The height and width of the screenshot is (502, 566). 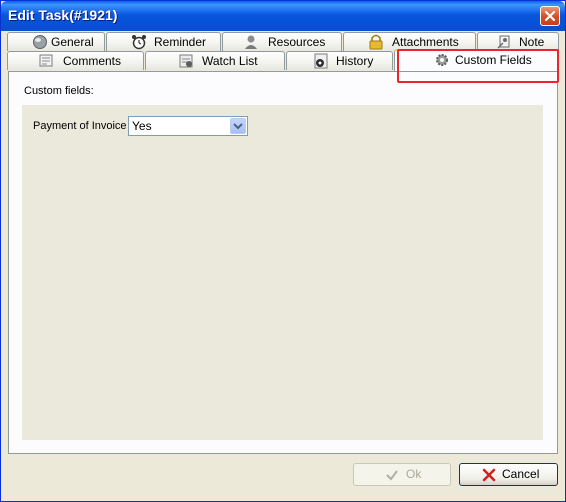 I want to click on tab-resources-label: Resources, so click(x=297, y=42).